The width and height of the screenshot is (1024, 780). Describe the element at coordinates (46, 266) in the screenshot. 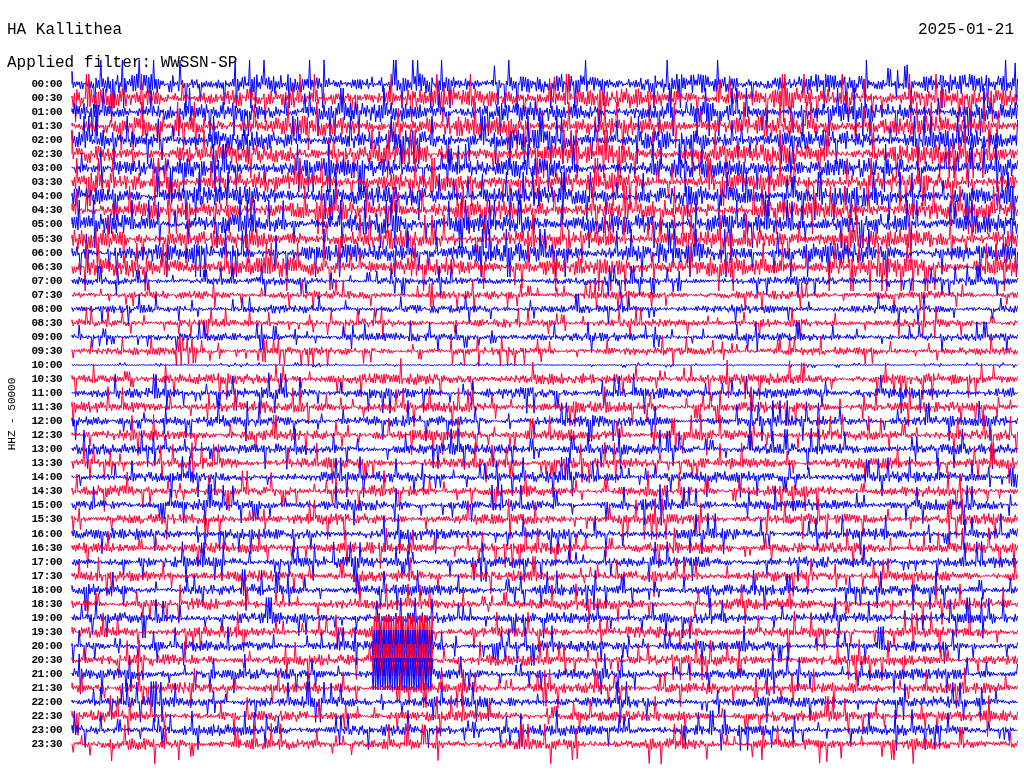

I see `time-label: 06:30` at that location.